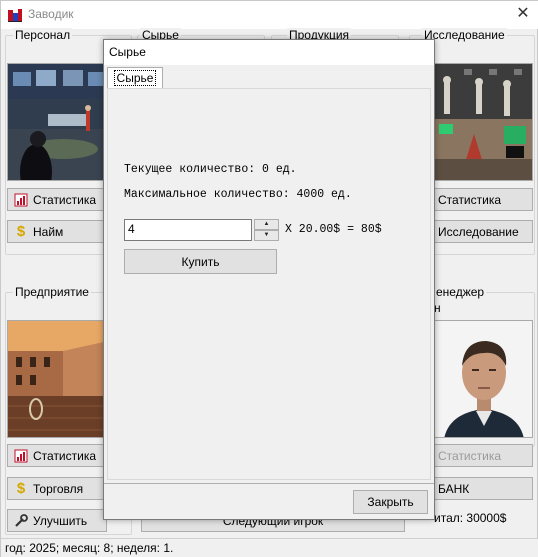 The image size is (538, 557). Describe the element at coordinates (460, 292) in the screenshot. I see `manager-group-title: енеджер` at that location.